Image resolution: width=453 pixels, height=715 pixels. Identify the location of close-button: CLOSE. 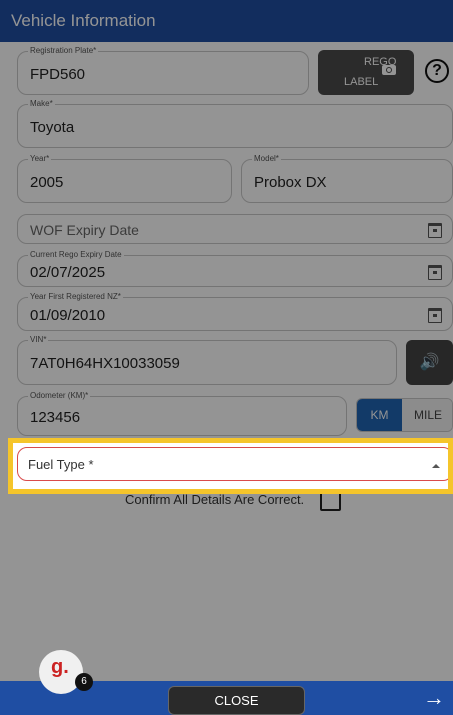
(236, 700).